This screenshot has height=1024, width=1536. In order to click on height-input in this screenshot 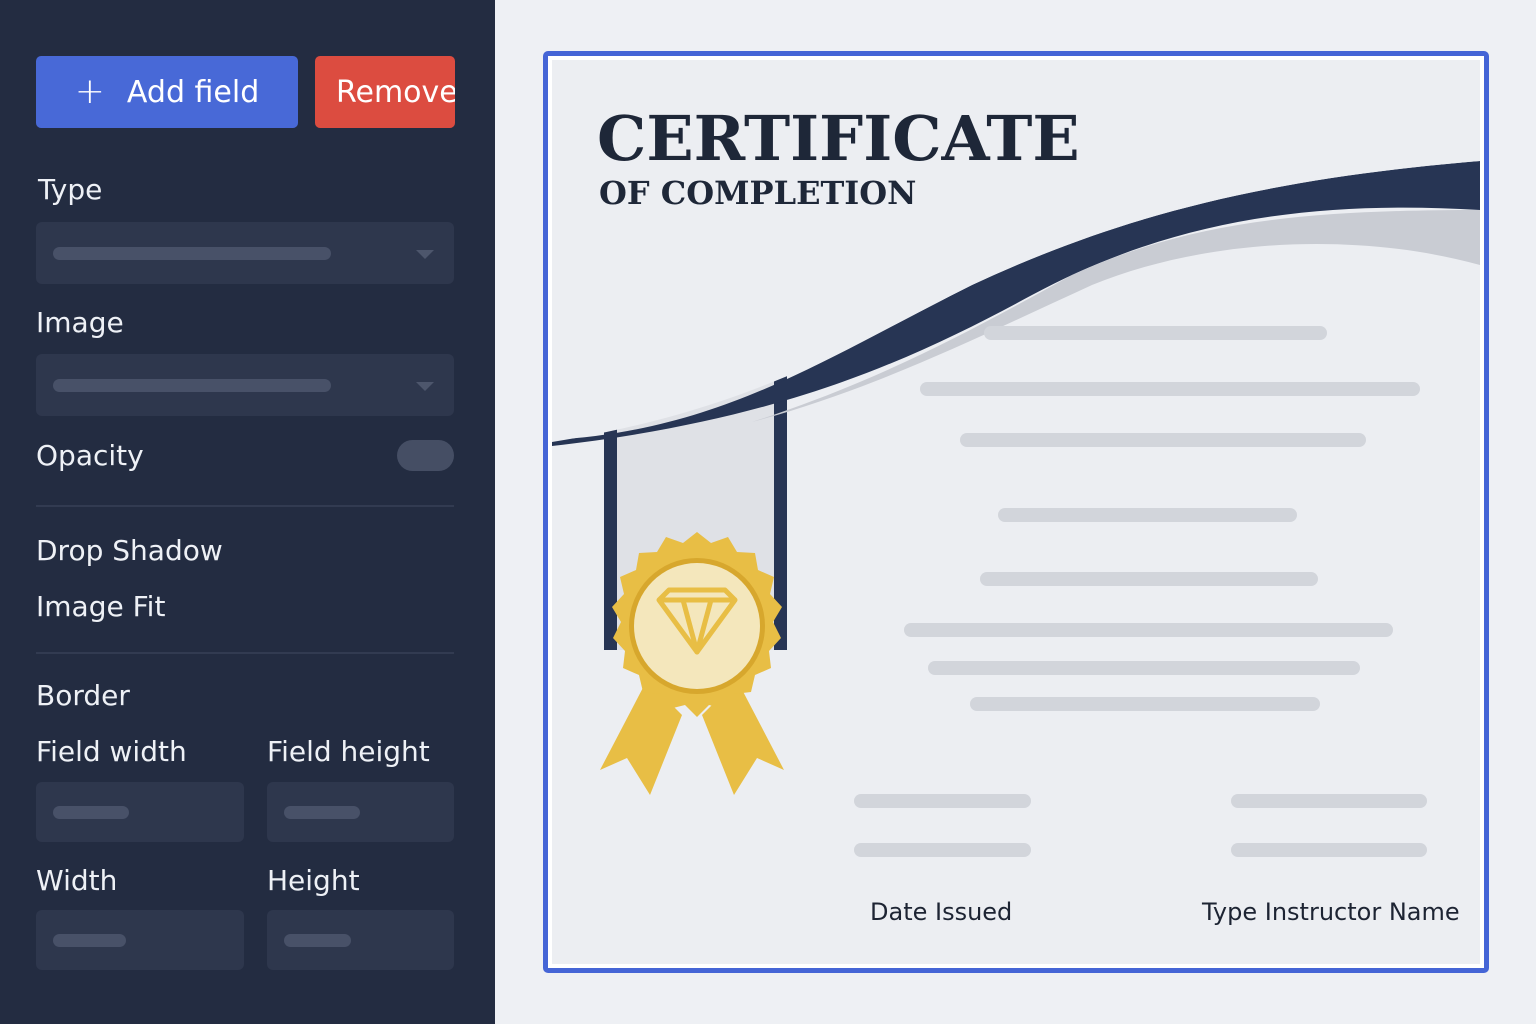, I will do `click(360, 940)`.